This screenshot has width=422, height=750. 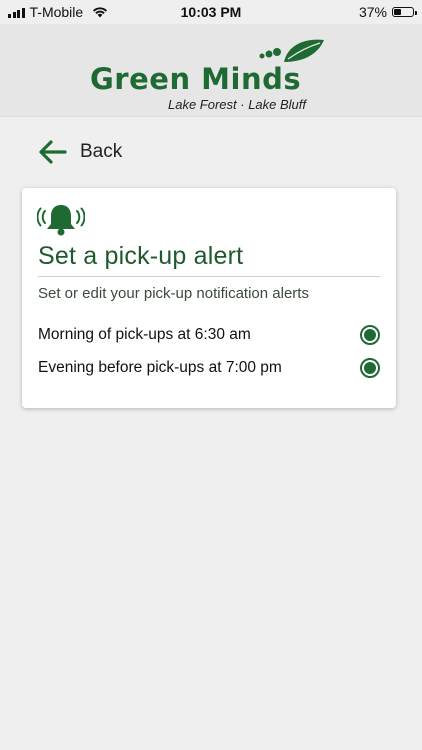 I want to click on status-bar: T-Mobile 10:03 PM 37%, so click(x=211, y=12).